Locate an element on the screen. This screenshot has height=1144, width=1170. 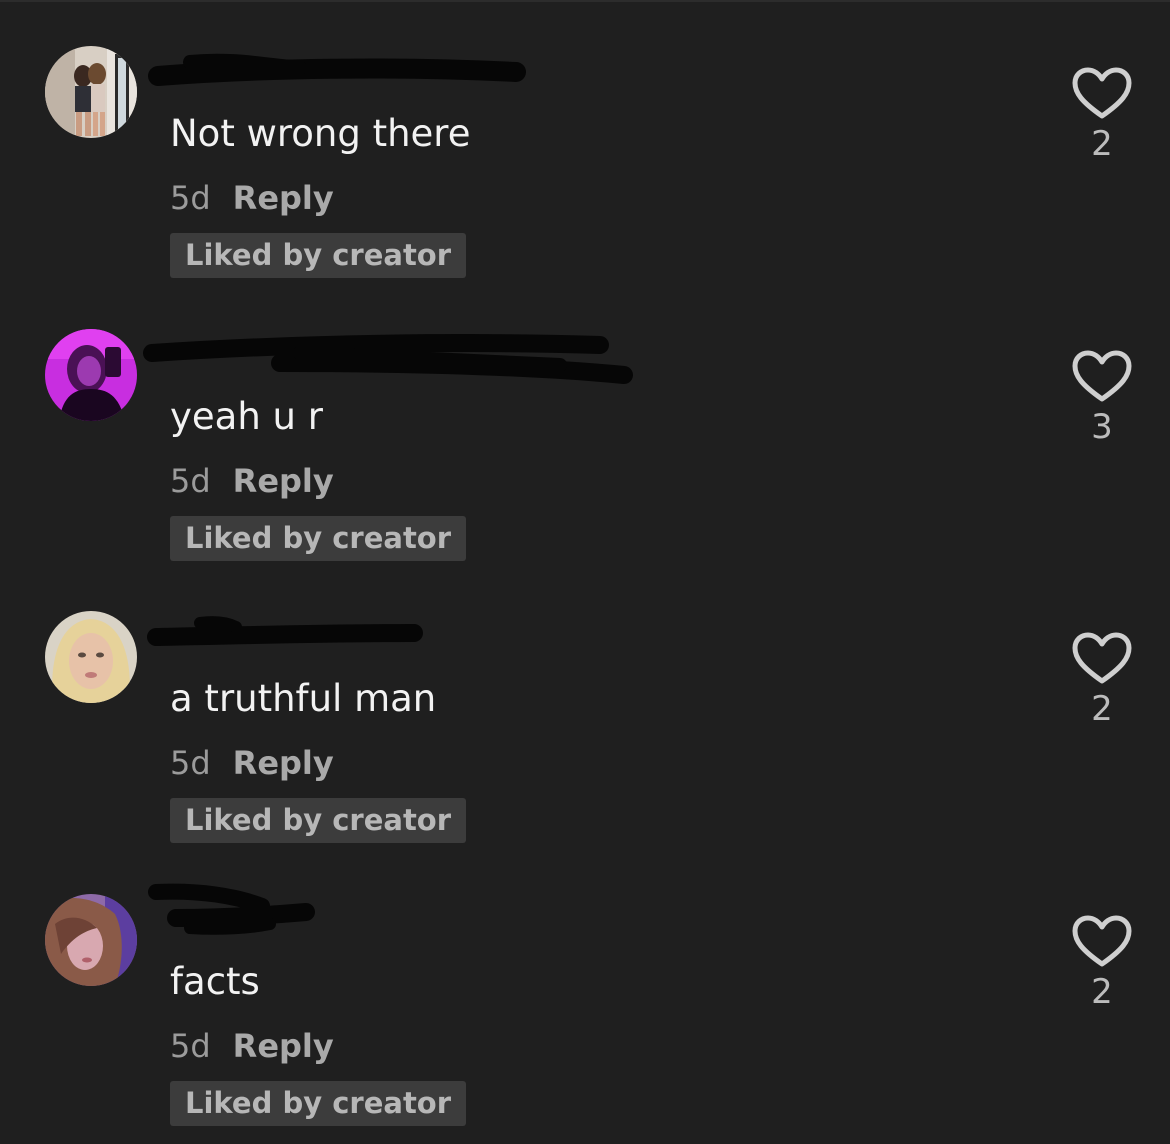
like-group: 3 is located at coordinates (1102, 398).